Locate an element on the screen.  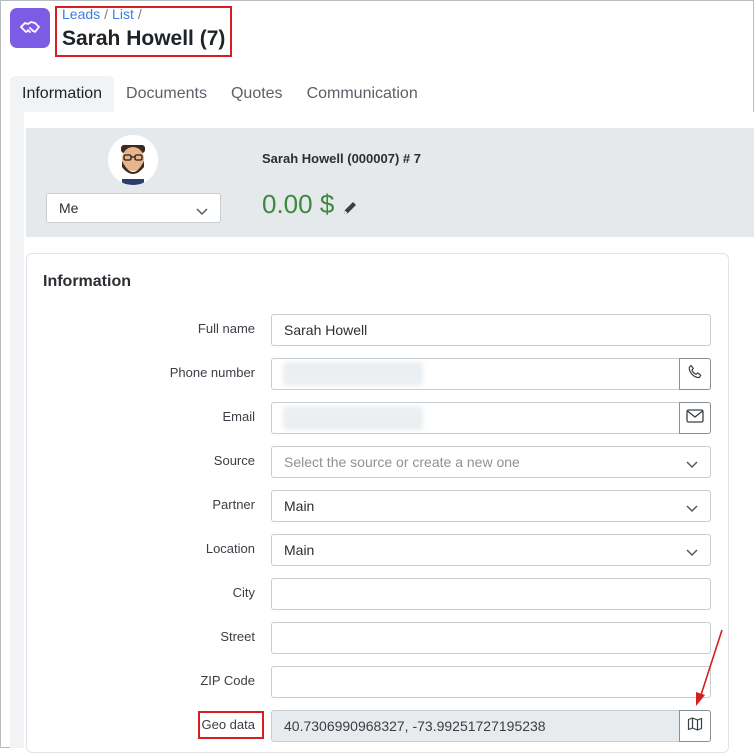
manager-select: Me is located at coordinates (133, 208).